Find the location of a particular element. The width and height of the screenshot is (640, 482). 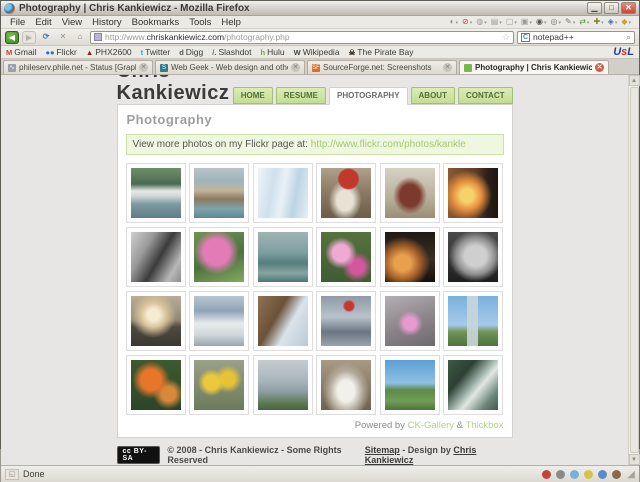

bookmark-twitter: t Twitter is located at coordinates (156, 52).